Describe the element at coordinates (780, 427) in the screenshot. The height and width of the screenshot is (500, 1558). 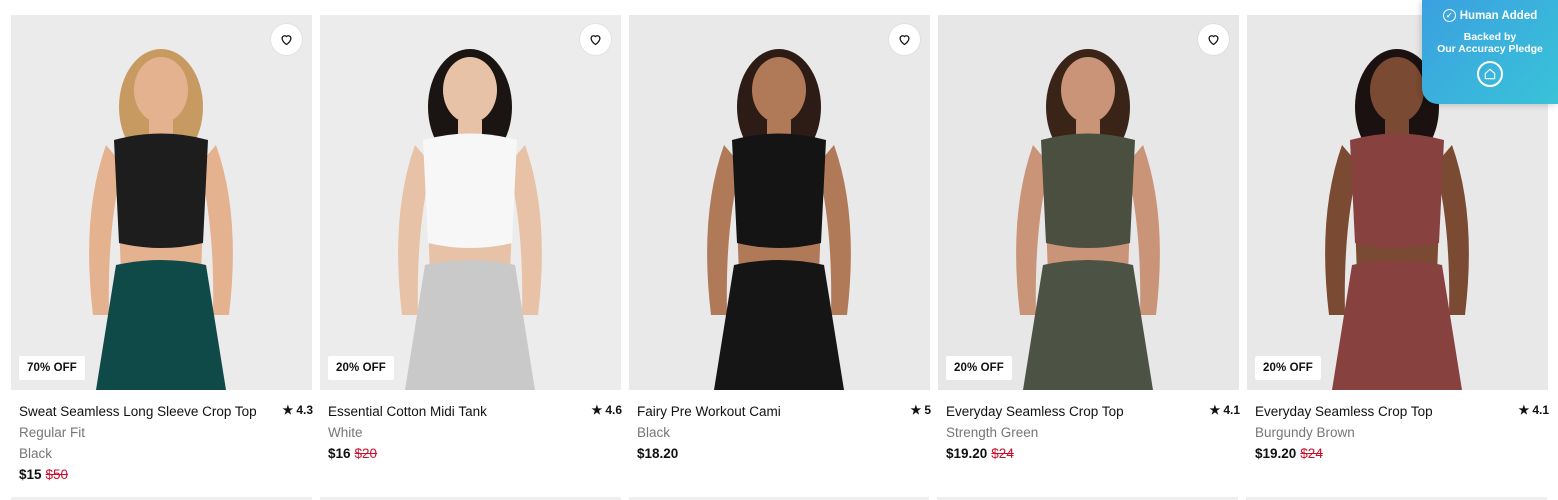
I see `product-info: Fairy Pre Workout Cami ★ 5 Black $18.20` at that location.